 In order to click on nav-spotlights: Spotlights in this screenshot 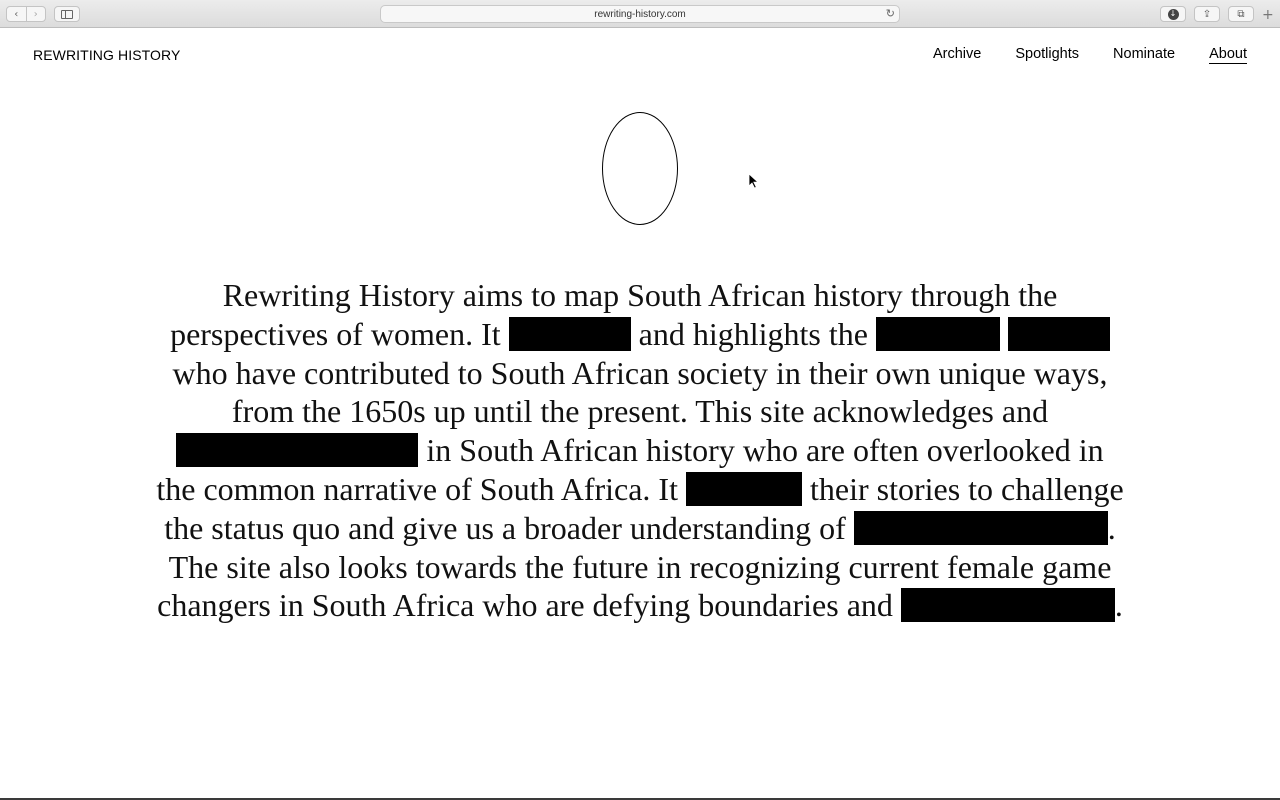, I will do `click(1047, 55)`.